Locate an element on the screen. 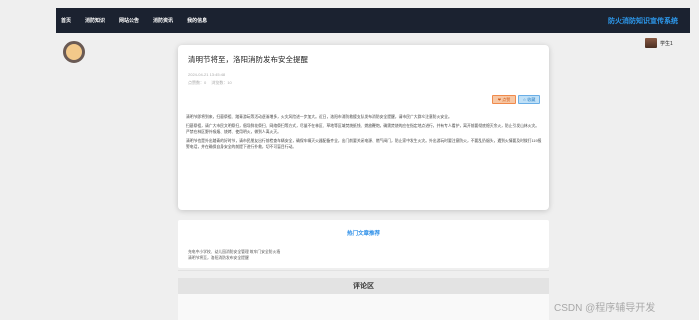 This screenshot has width=699, height=320. user-name: 学生1 is located at coordinates (666, 43).